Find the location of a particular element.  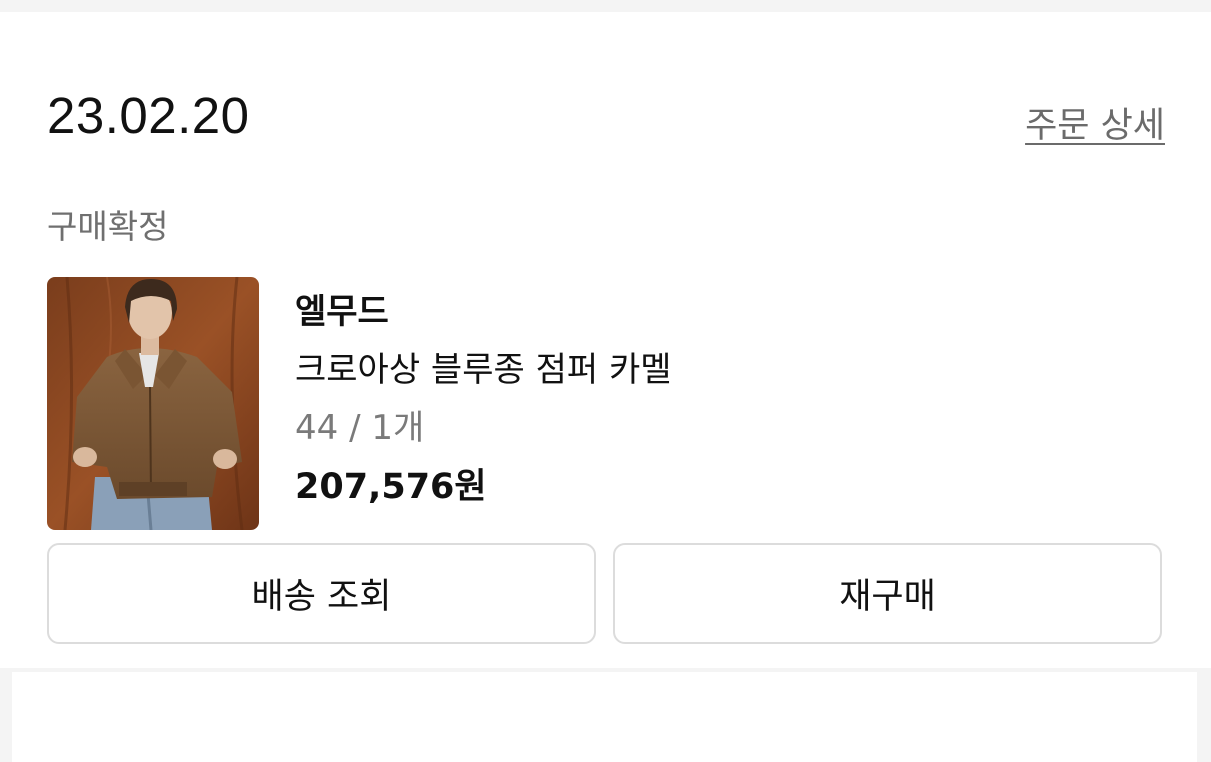

product-brand: 엘무드 is located at coordinates (483, 321).